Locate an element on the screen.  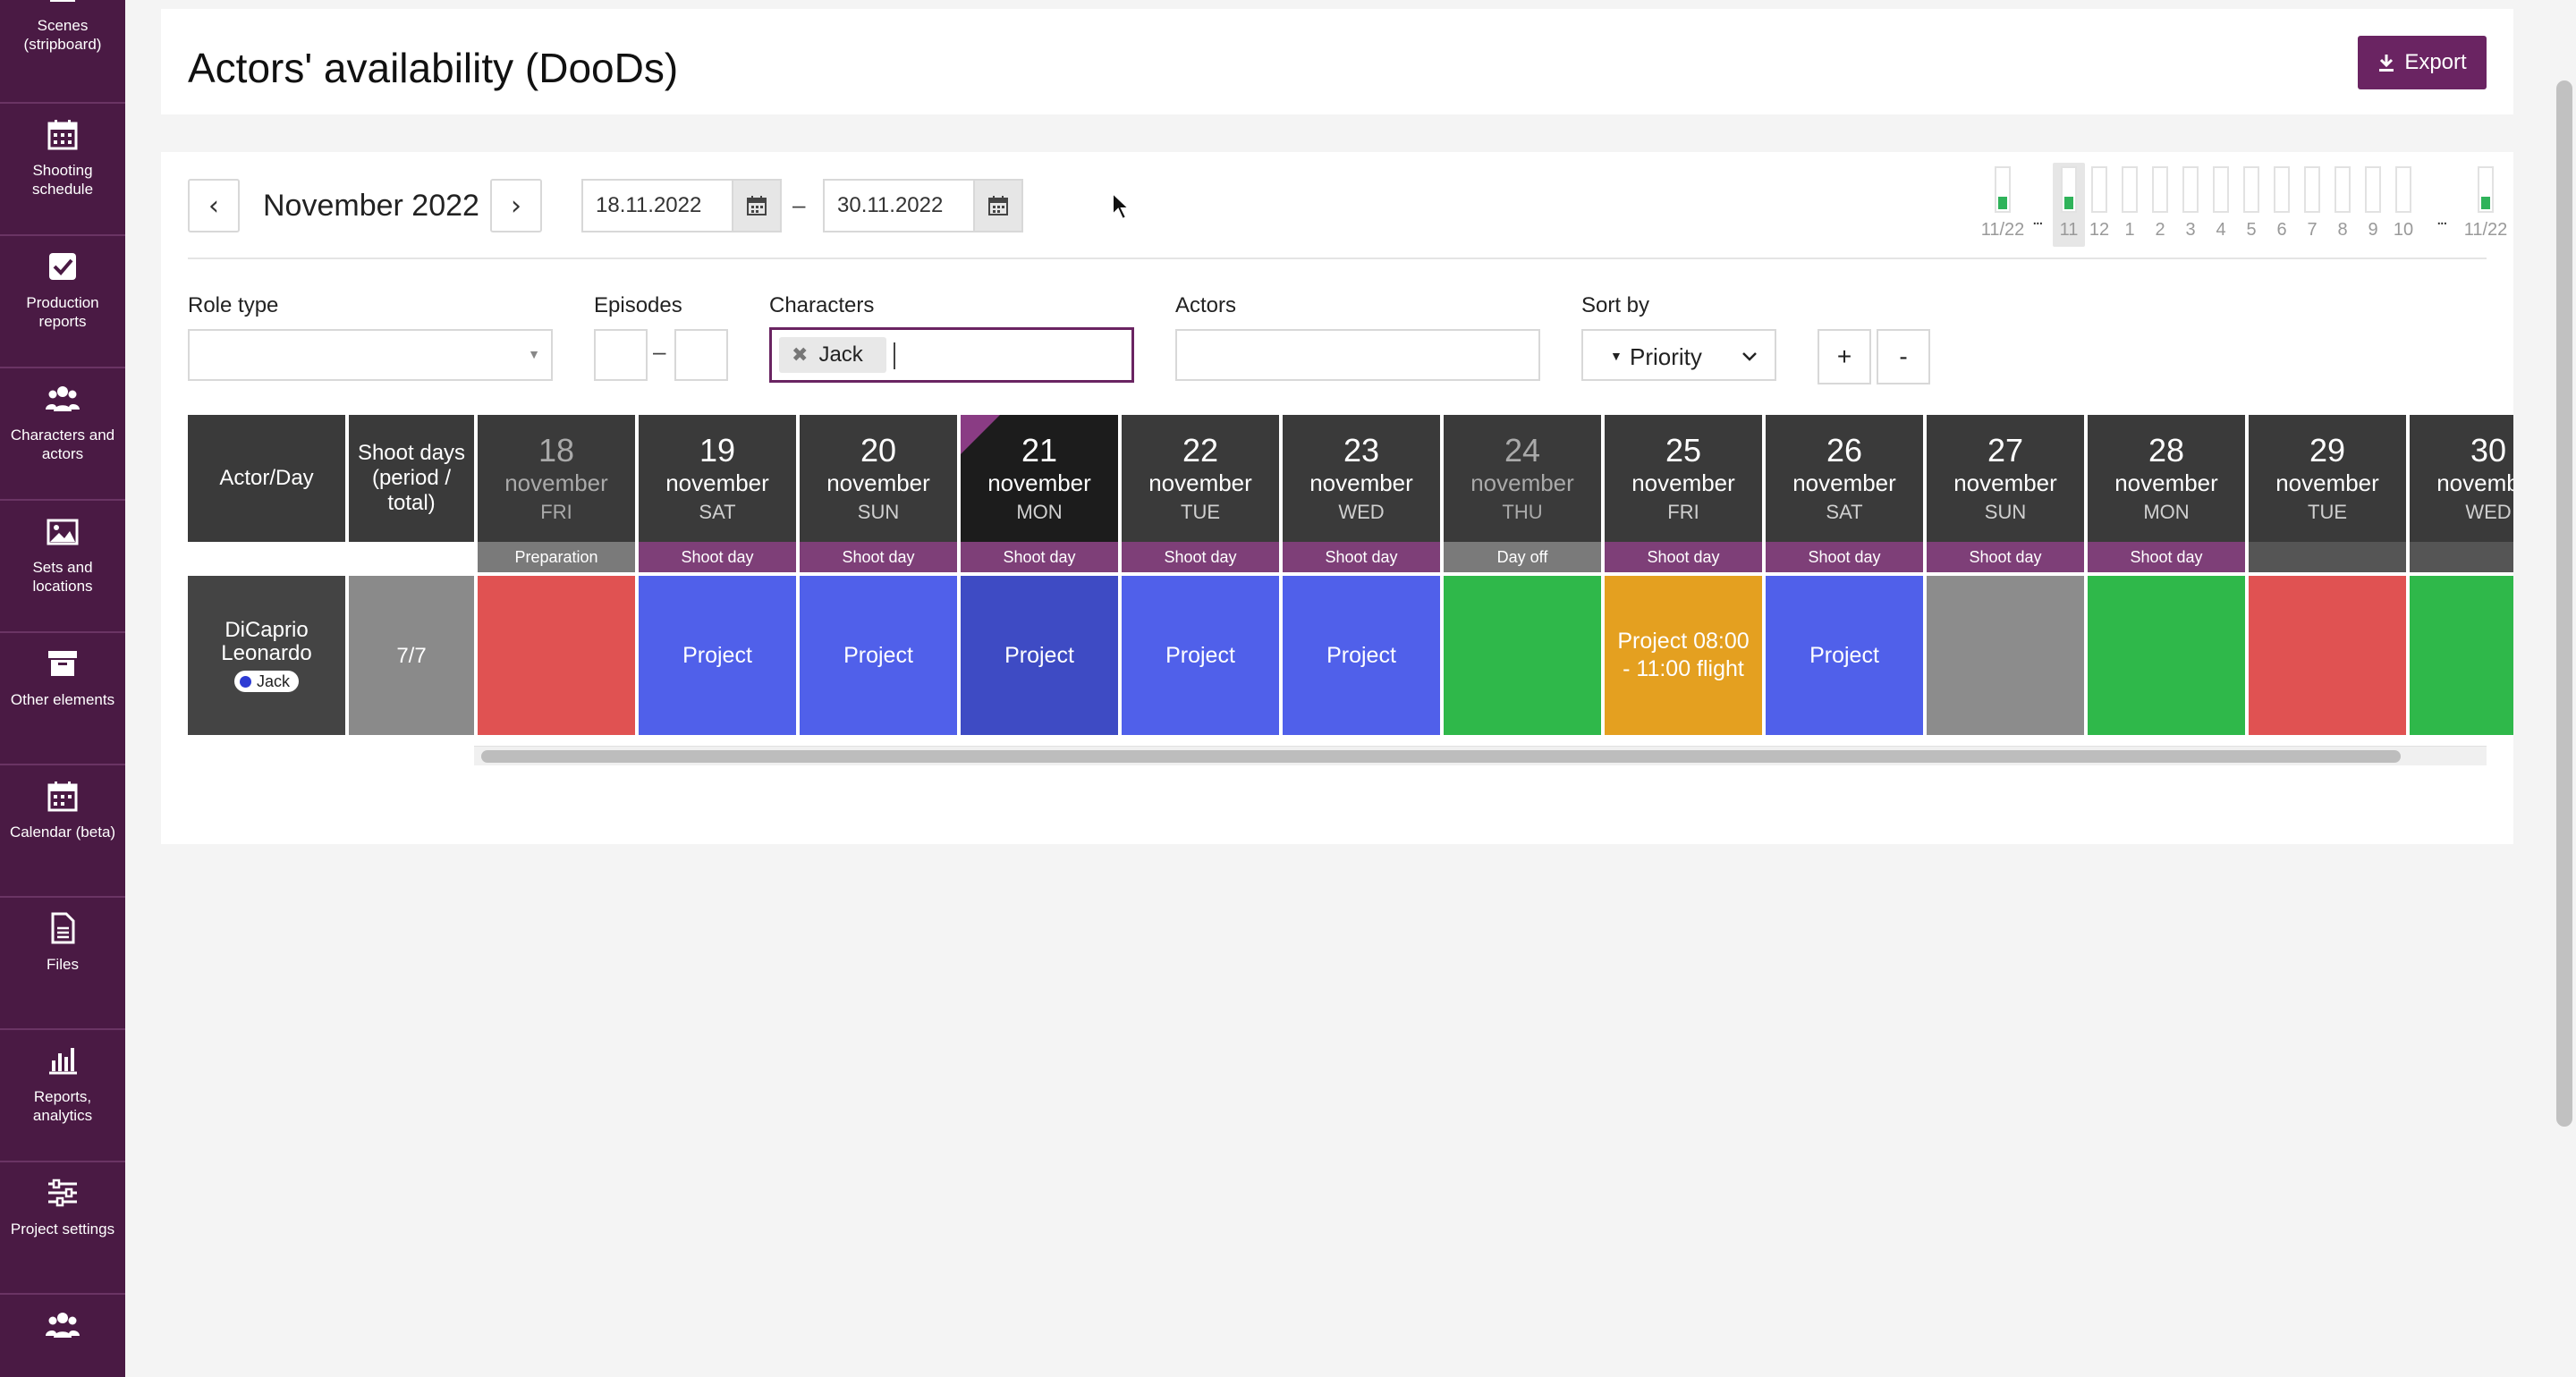
day-number: 24 is located at coordinates (1522, 450).